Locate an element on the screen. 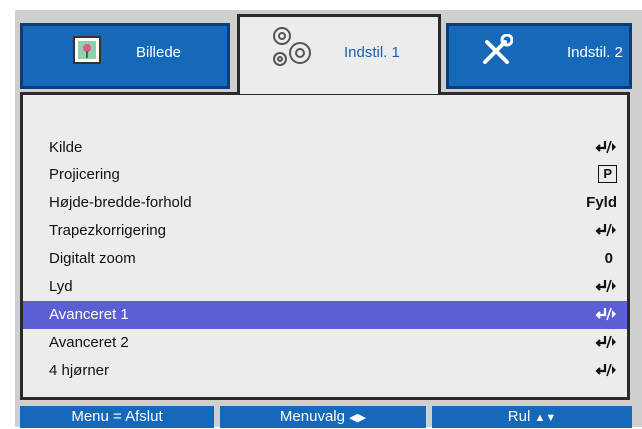 This screenshot has height=429, width=642. menu-item-trapezkorrigering: Trapezkorrigering is located at coordinates (325, 231).